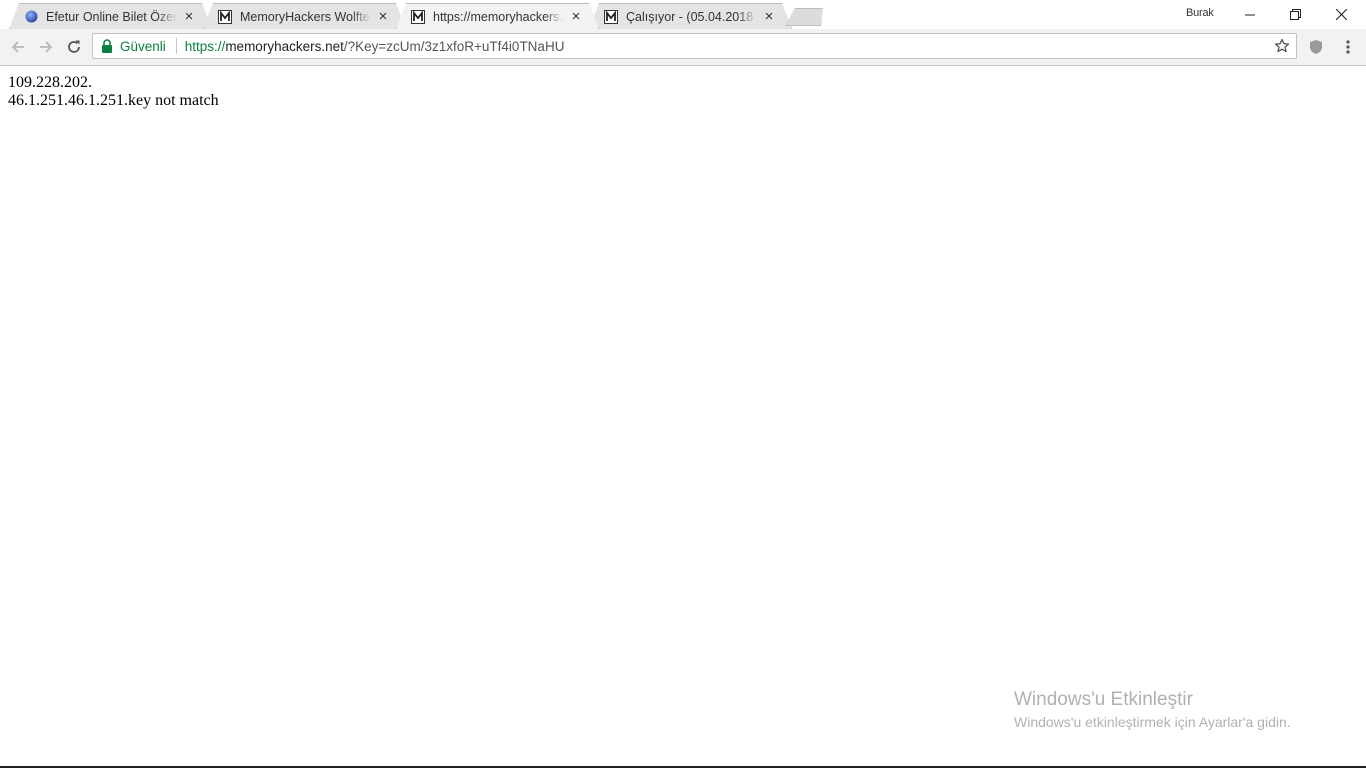 The image size is (1366, 768). I want to click on tab-memoryhackers-wolfteam: MemoryHackers Wolftea ×, so click(304, 16).